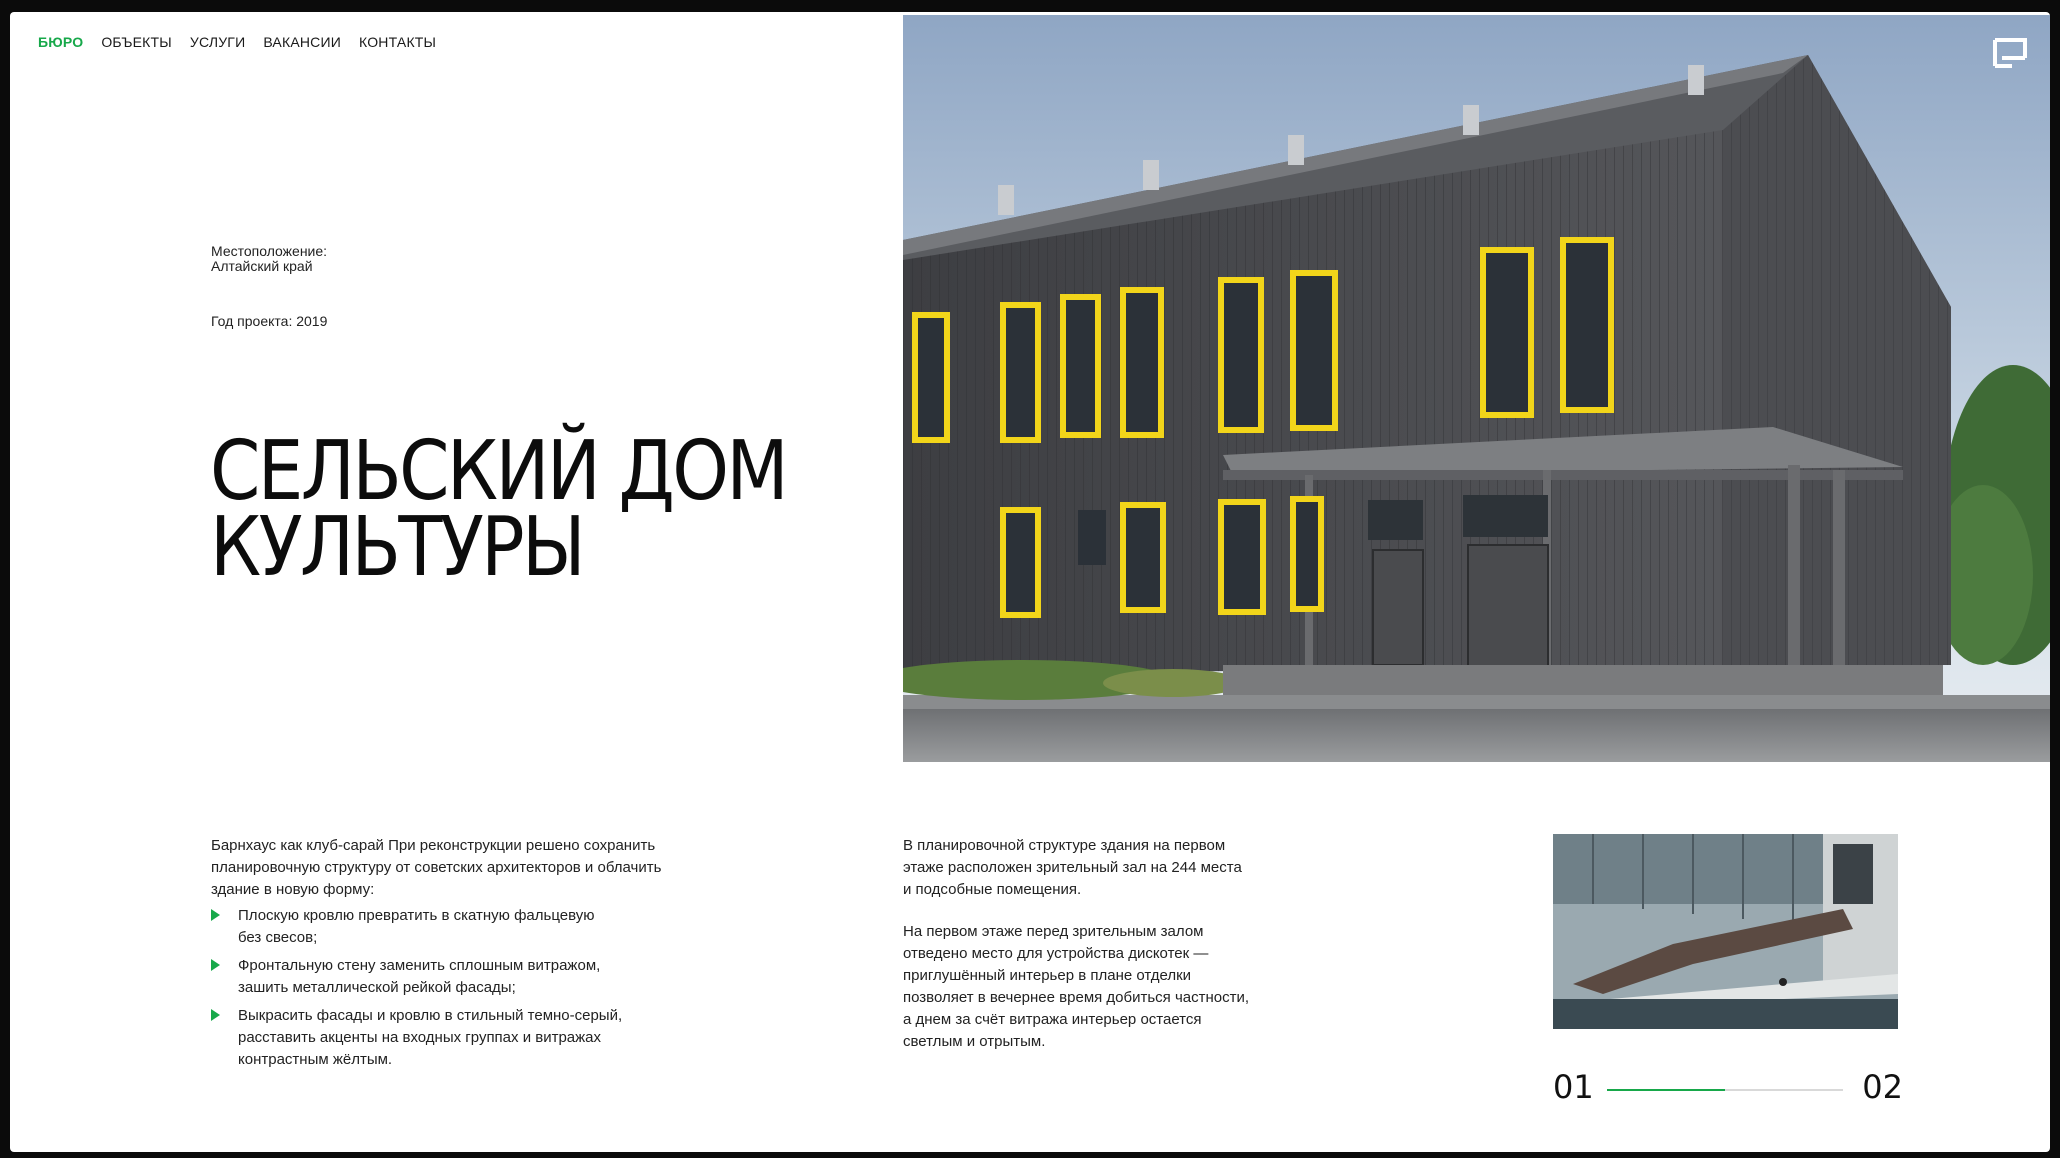  Describe the element at coordinates (397, 42) in the screenshot. I see `nav-item-contacts: КОНТАКТЫ` at that location.